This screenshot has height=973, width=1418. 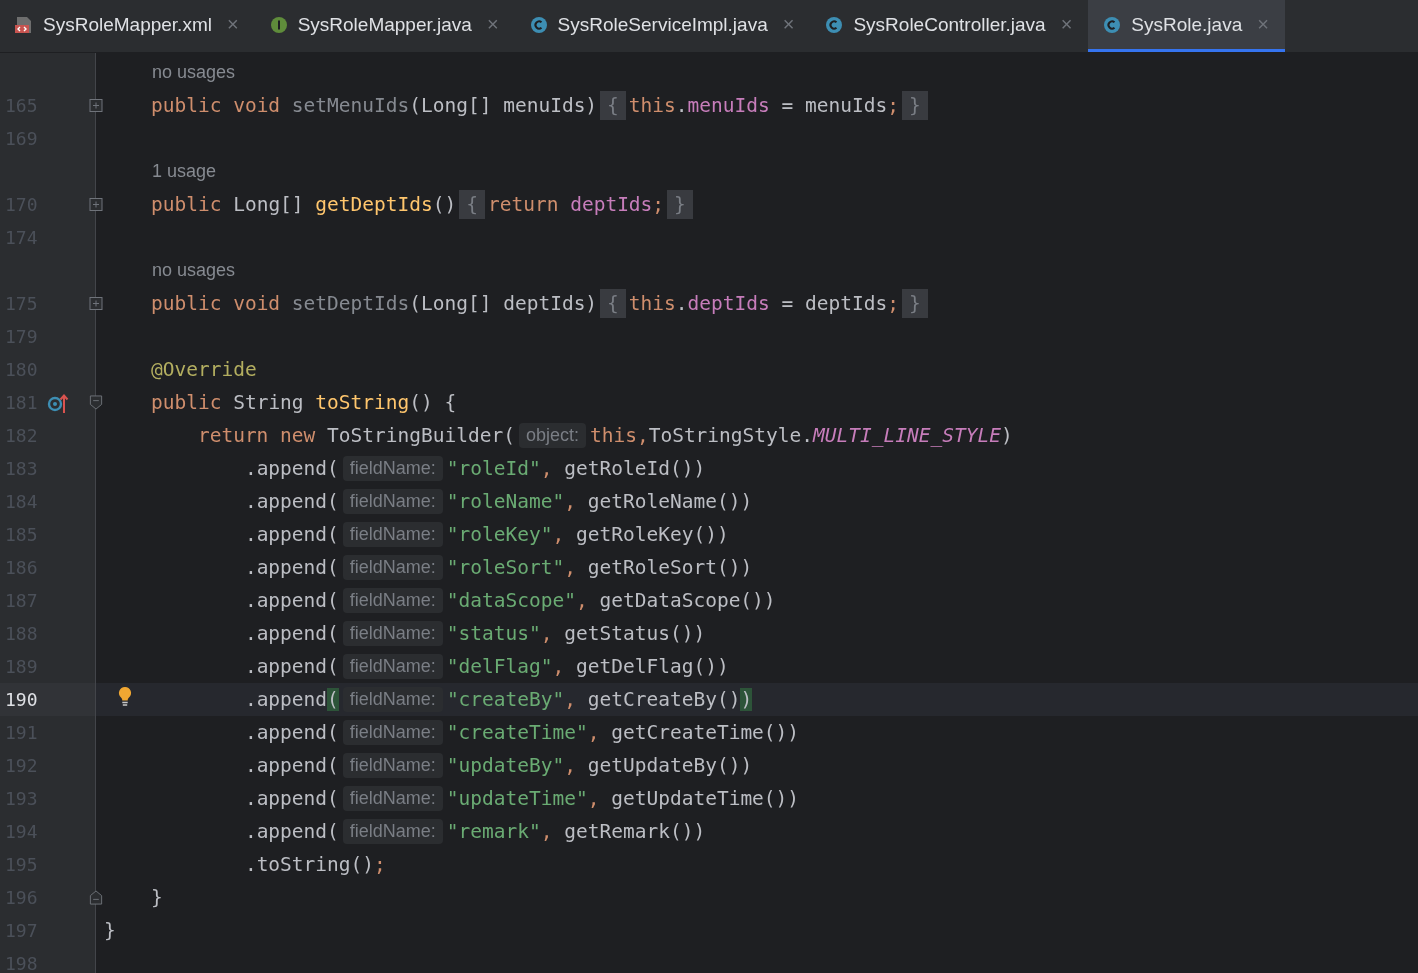 What do you see at coordinates (524, 204) in the screenshot?
I see `code-keyword: return` at bounding box center [524, 204].